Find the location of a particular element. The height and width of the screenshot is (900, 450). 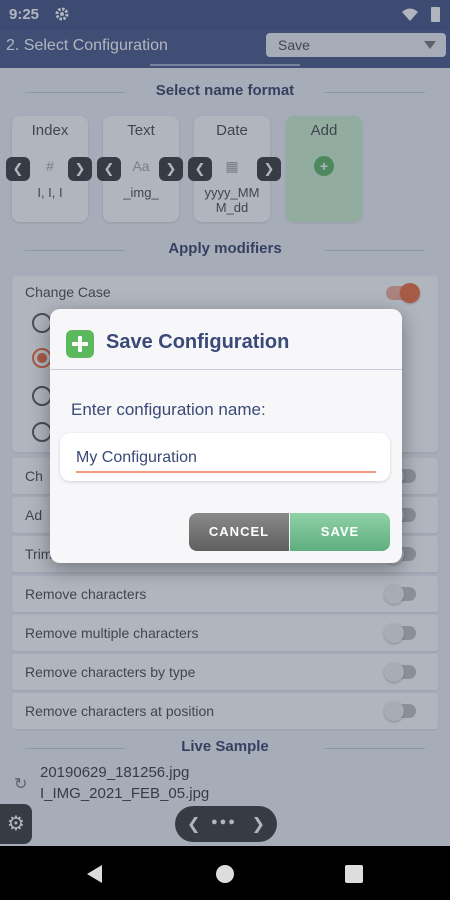

home-icon is located at coordinates (225, 874).